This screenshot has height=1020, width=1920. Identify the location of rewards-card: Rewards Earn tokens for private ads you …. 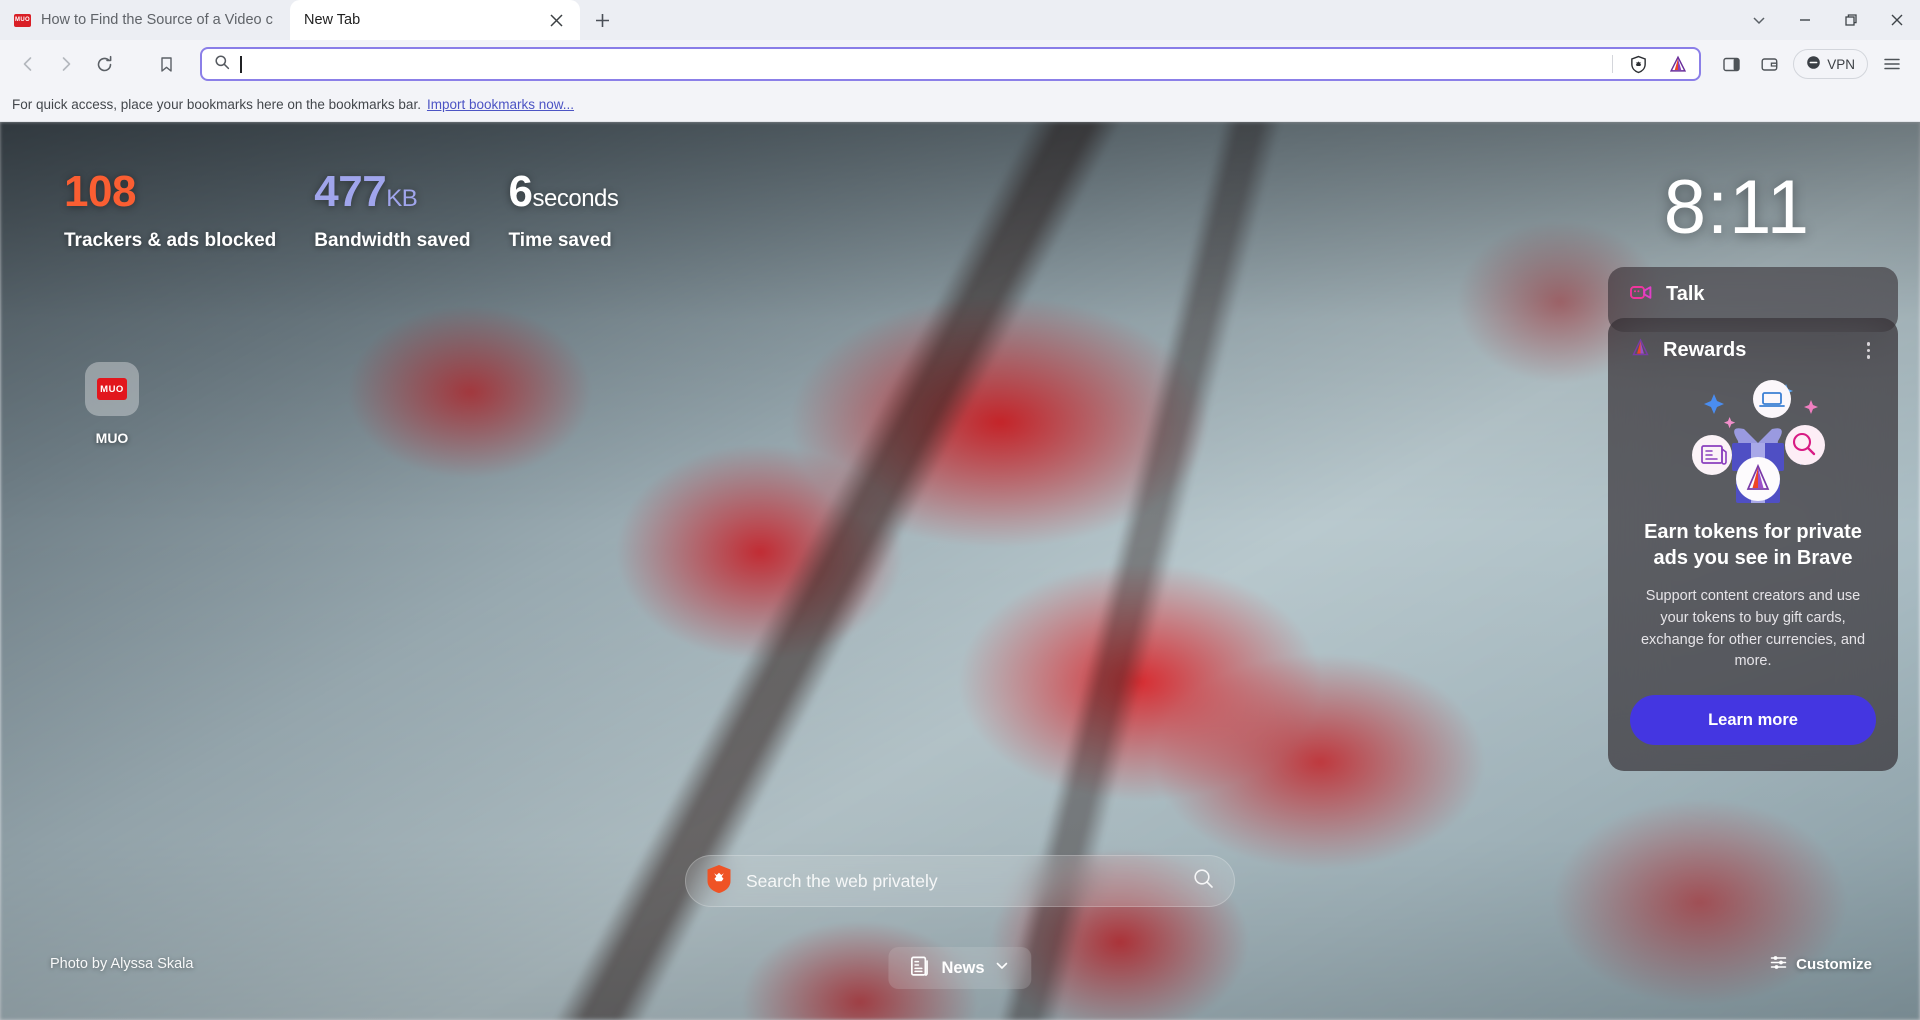
(1753, 545).